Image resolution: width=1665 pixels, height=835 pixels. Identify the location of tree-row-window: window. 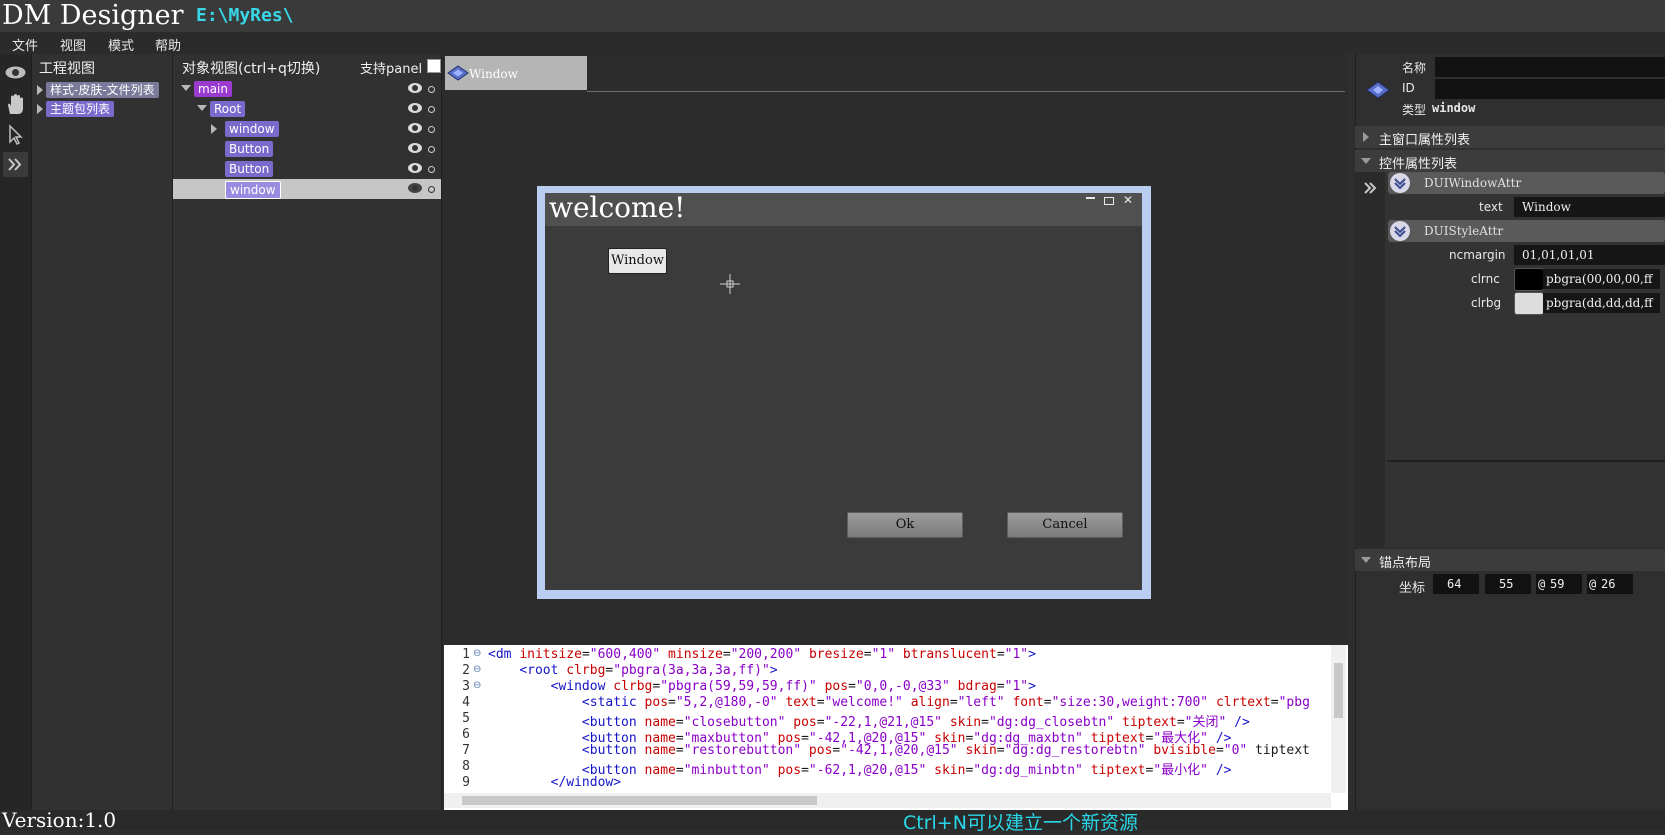
(307, 129).